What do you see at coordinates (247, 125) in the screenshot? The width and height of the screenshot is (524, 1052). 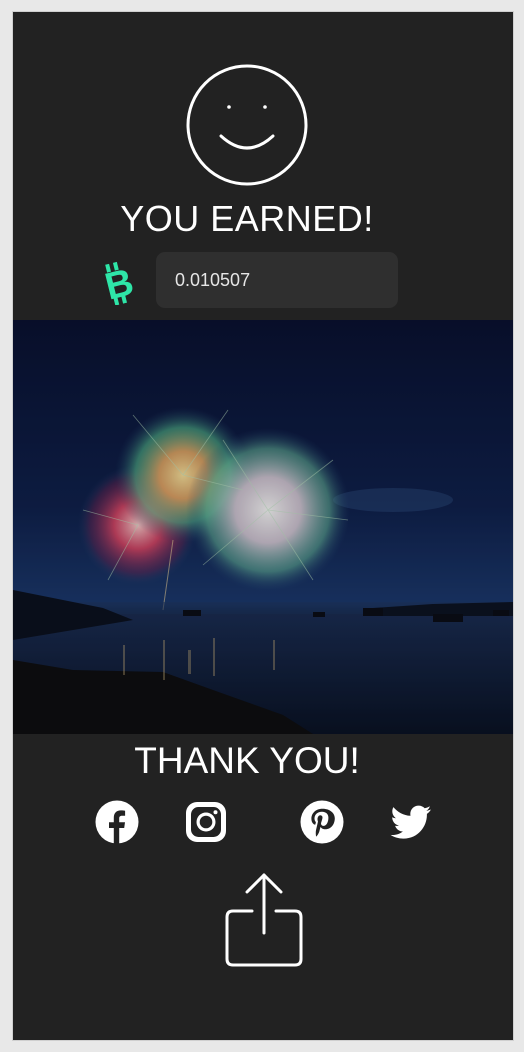 I see `smiley-face-icon` at bounding box center [247, 125].